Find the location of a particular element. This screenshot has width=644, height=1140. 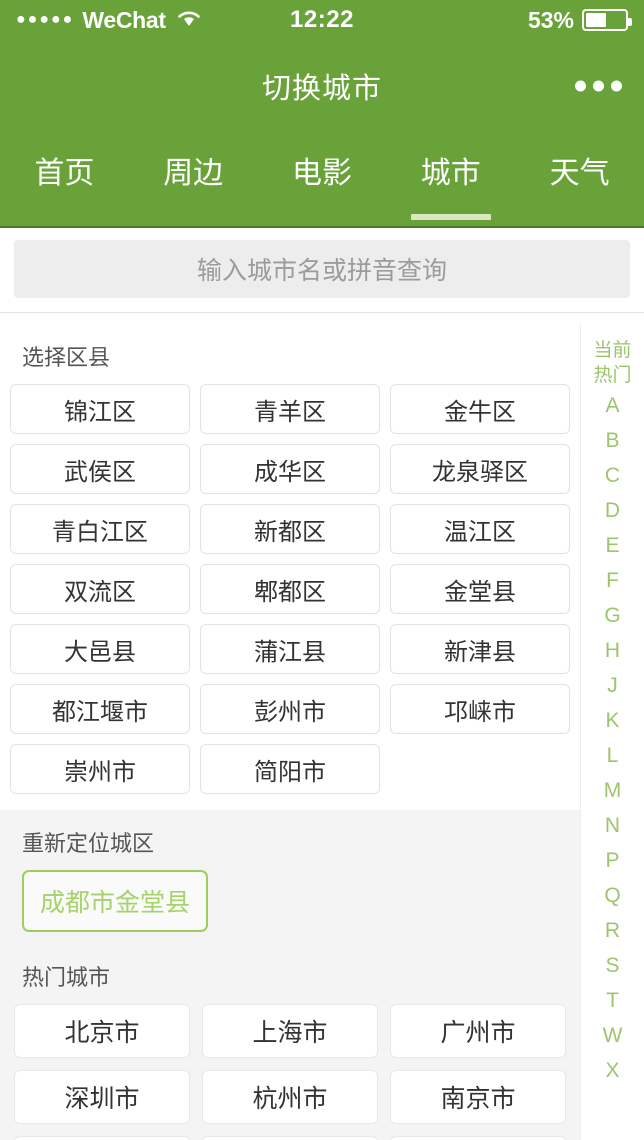

district-item: 蒲江县 is located at coordinates (290, 649).